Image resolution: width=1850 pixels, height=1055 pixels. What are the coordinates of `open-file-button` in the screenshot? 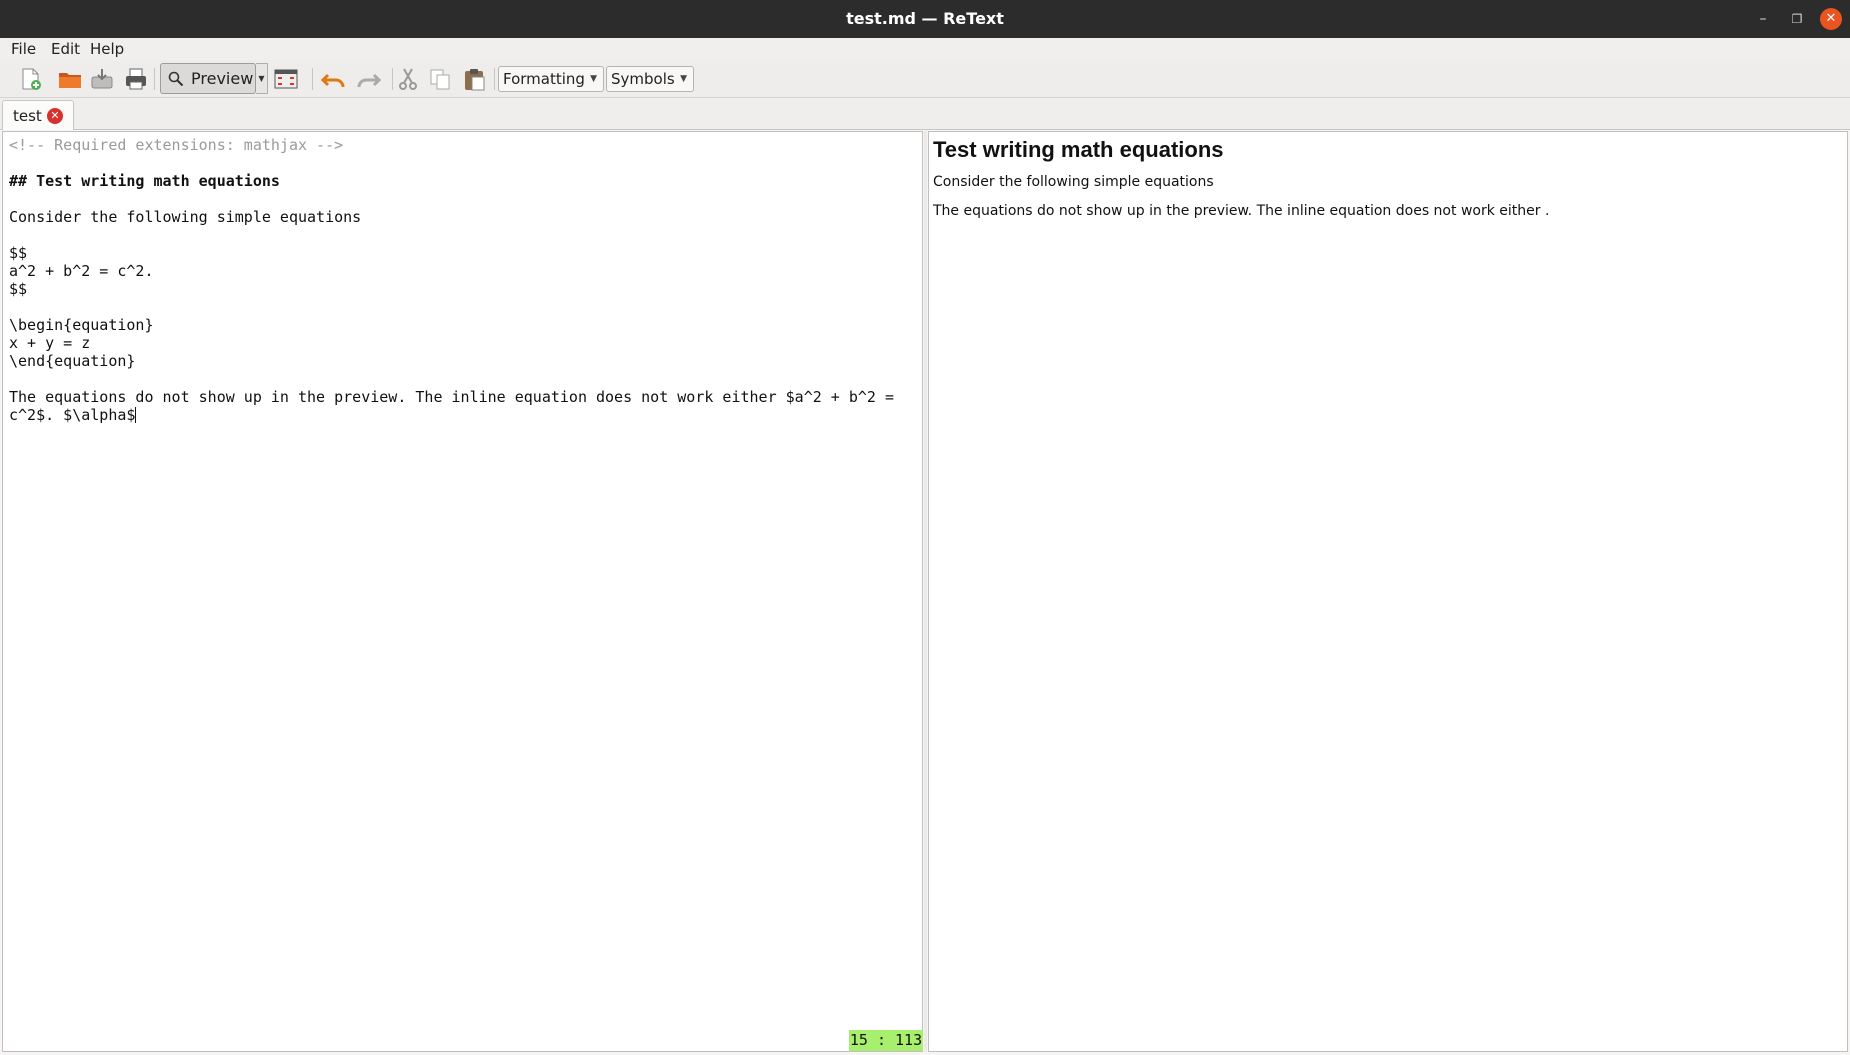 It's located at (70, 79).